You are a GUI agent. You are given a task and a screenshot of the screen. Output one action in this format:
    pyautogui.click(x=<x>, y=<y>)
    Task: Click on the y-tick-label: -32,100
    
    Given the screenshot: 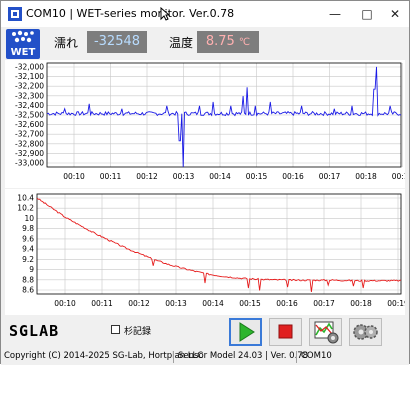 What is the action you would take?
    pyautogui.click(x=29, y=76)
    